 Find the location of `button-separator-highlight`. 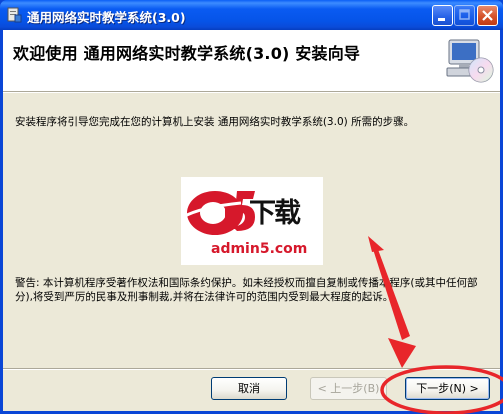

button-separator-highlight is located at coordinates (251, 369).